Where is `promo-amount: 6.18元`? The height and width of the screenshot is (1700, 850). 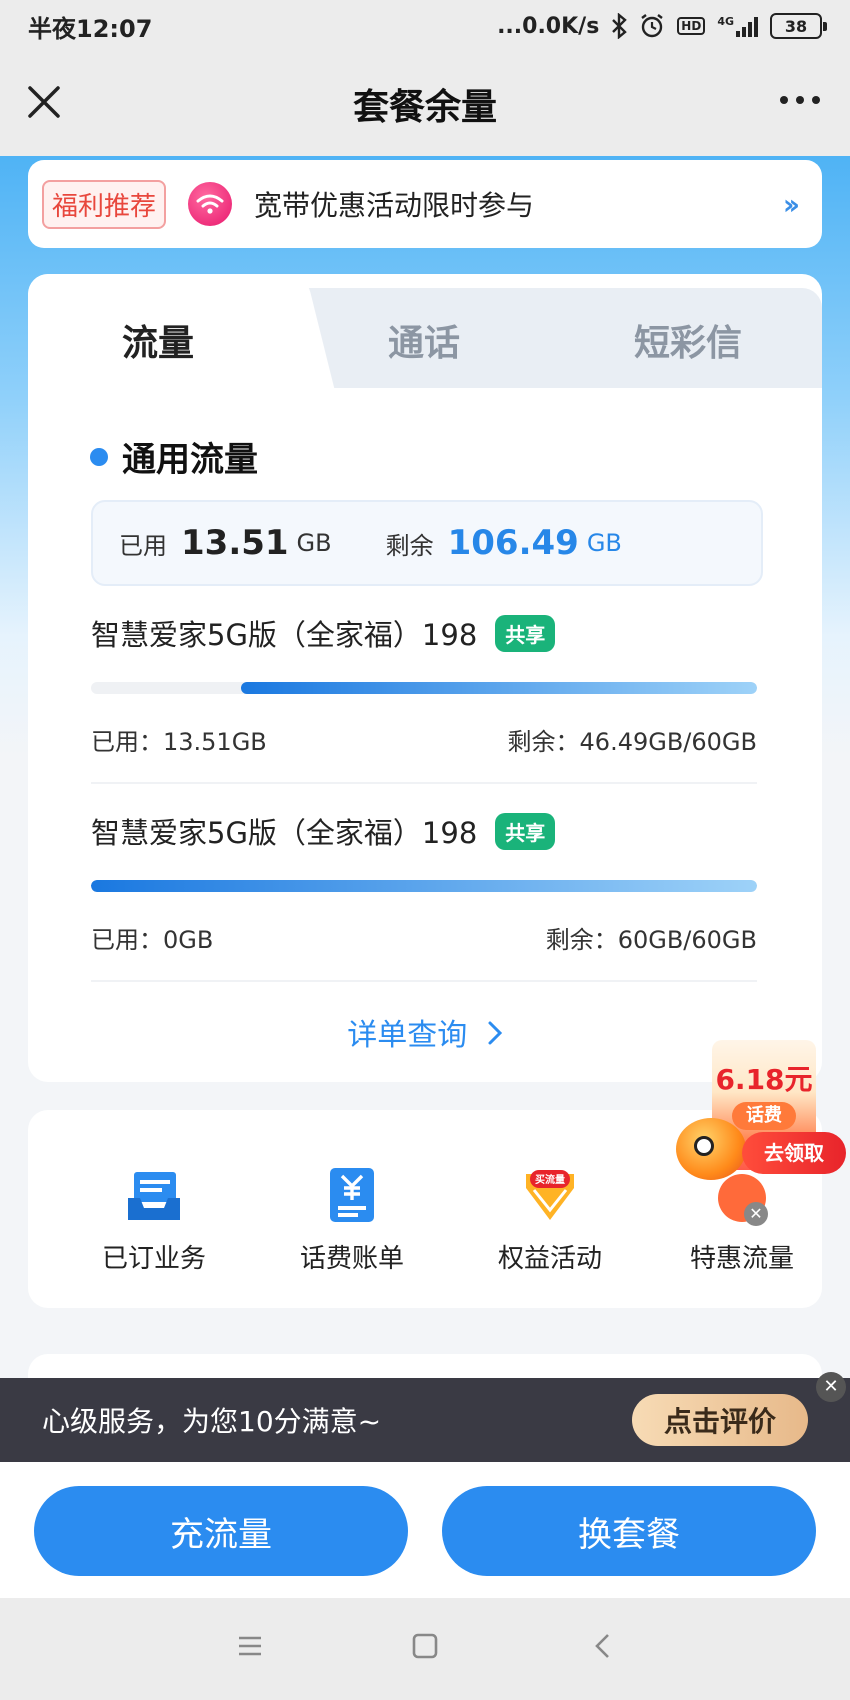 promo-amount: 6.18元 is located at coordinates (764, 1079).